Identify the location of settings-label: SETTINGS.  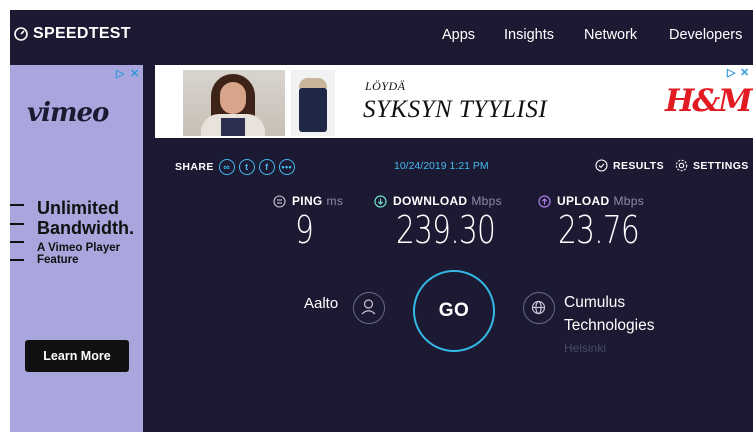
(721, 165).